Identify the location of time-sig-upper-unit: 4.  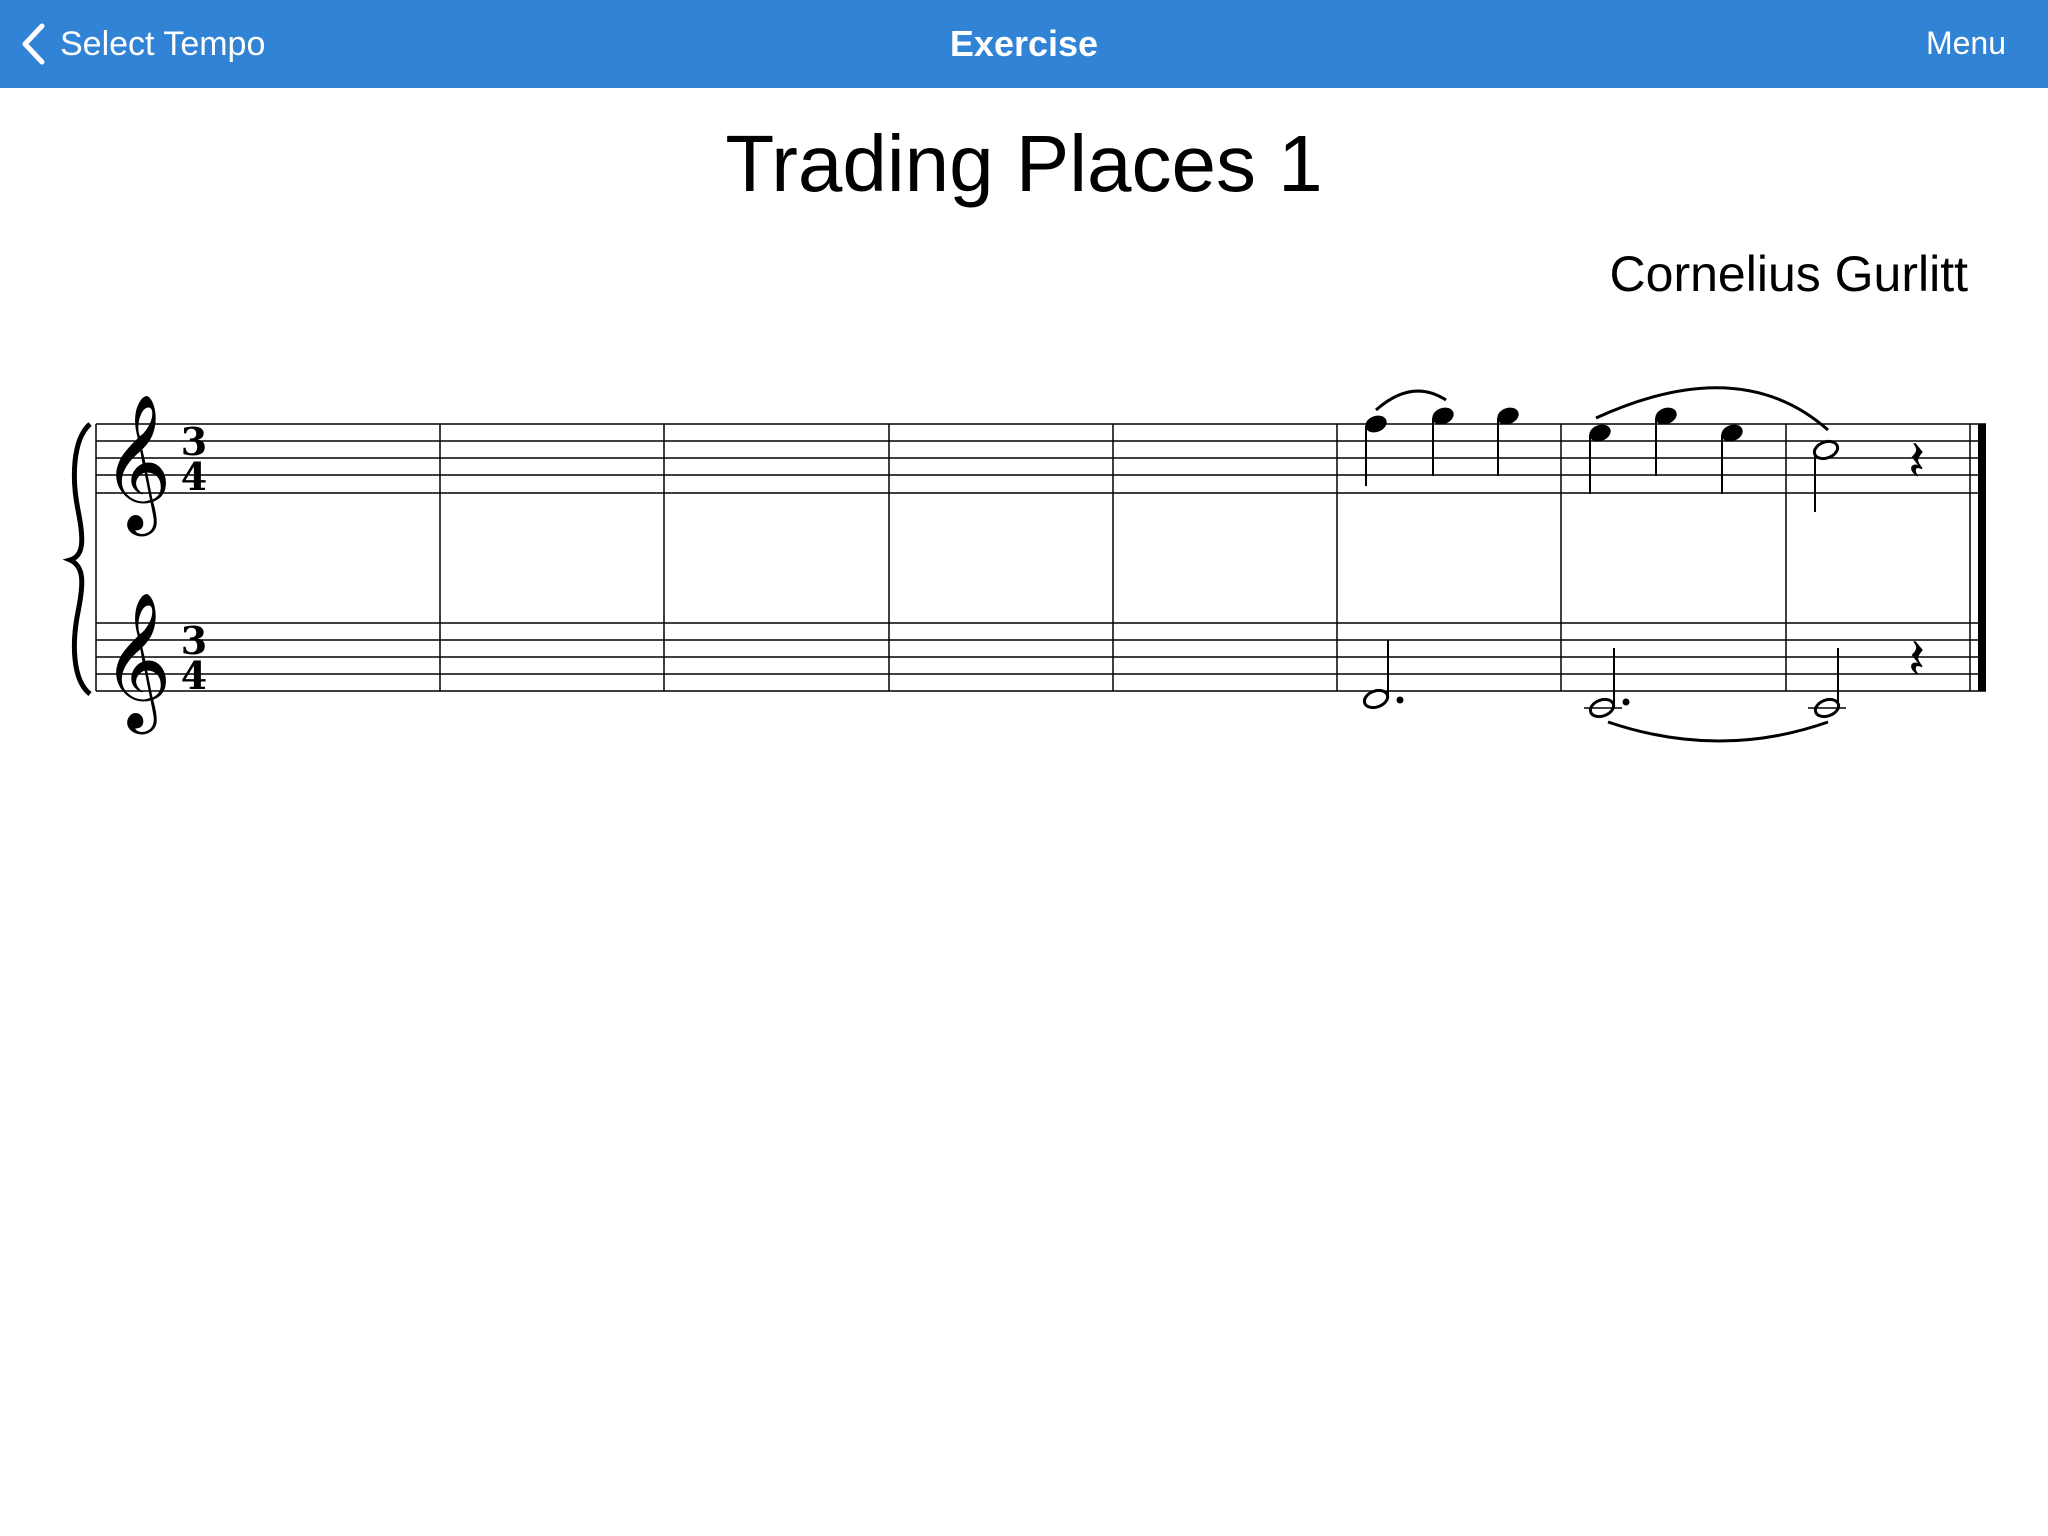
(194, 476).